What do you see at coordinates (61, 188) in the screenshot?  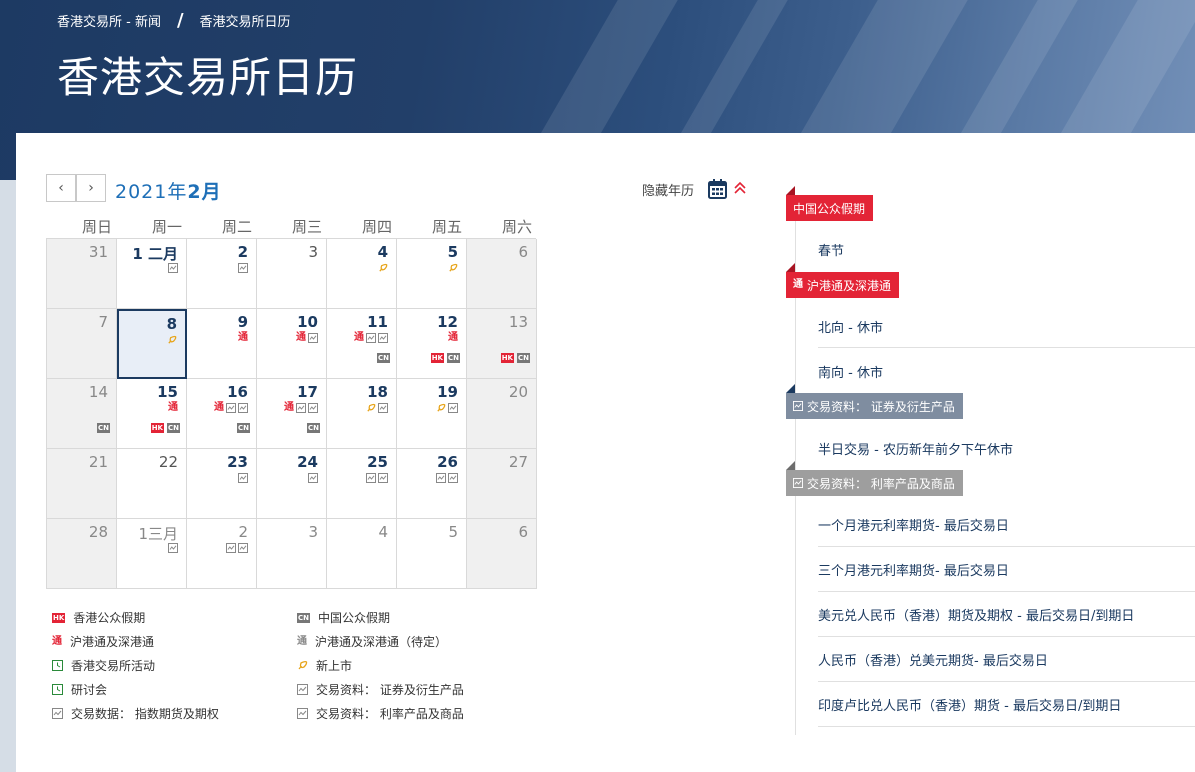 I see `prev-month-button: ‹` at bounding box center [61, 188].